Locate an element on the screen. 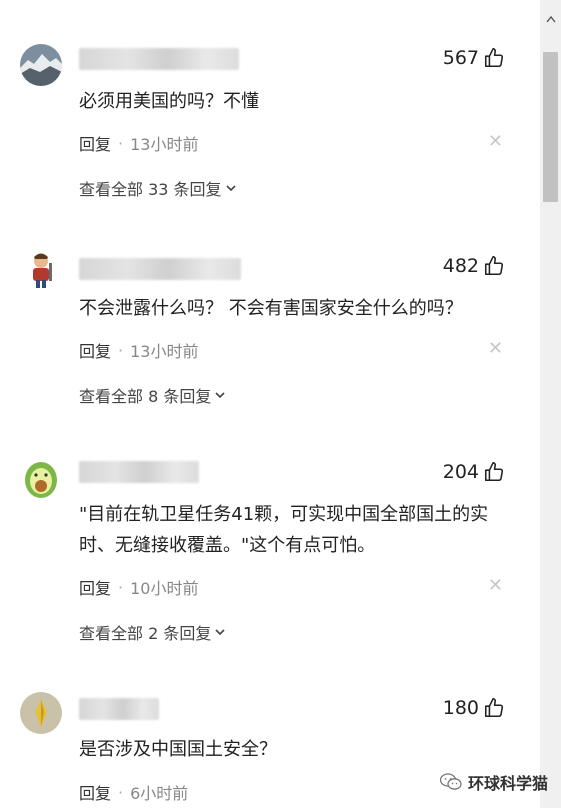 Image resolution: width=561 pixels, height=808 pixels. comment-text: 必须用美国的吗？不懂 is located at coordinates (169, 101).